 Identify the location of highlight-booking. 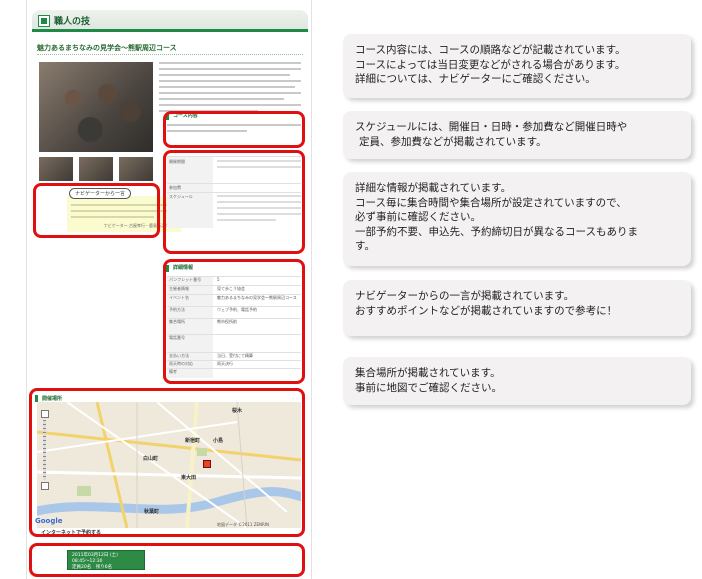
(167, 560).